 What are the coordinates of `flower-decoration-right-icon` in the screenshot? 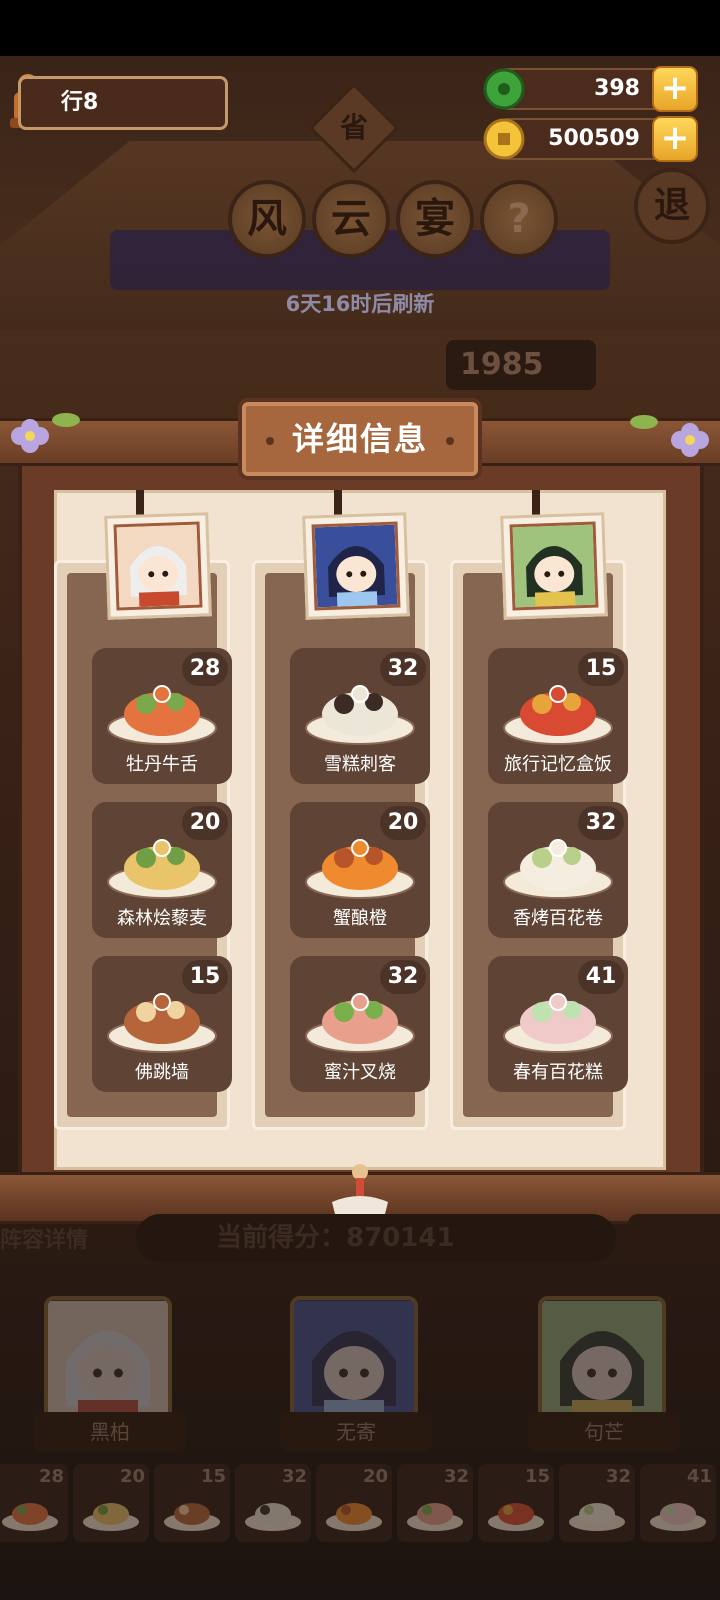 It's located at (669, 436).